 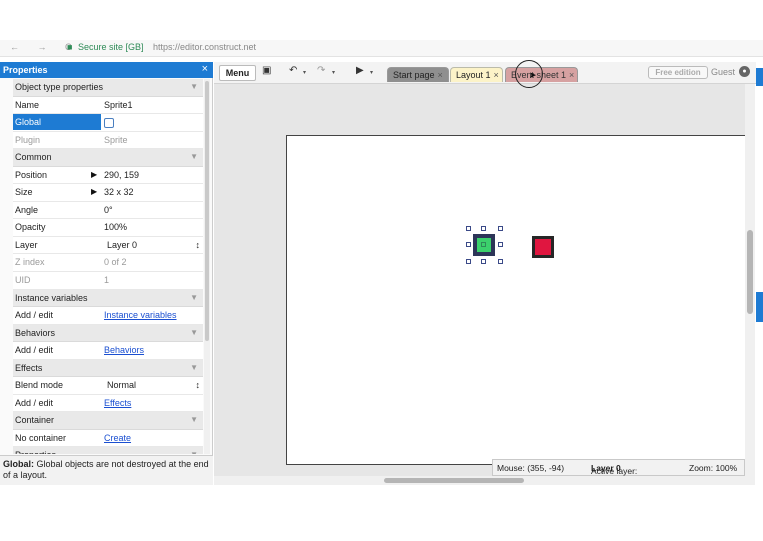 I want to click on property-z-index: Z index 0 of 2, so click(x=108, y=263).